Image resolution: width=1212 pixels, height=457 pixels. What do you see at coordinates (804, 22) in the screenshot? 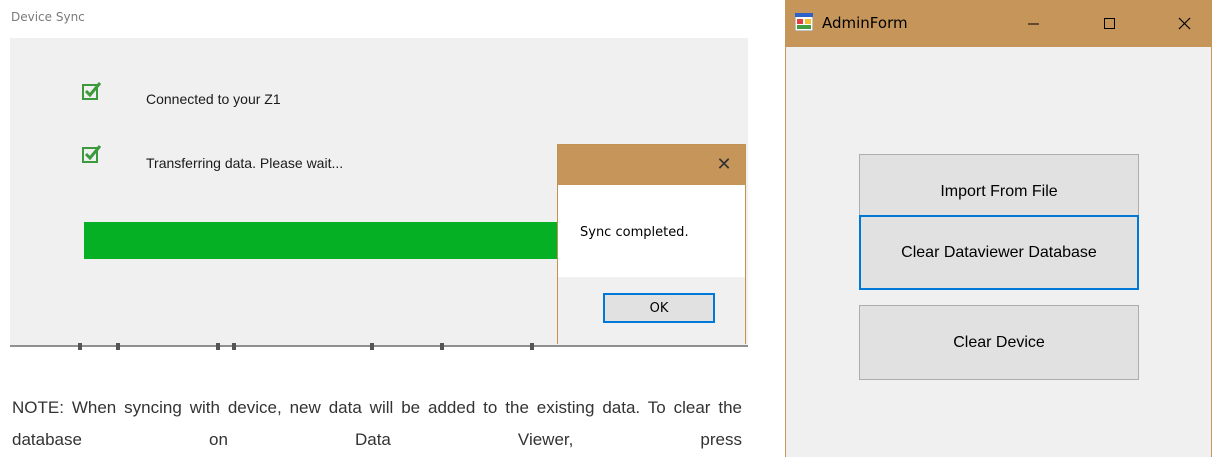
I see `app-icon` at bounding box center [804, 22].